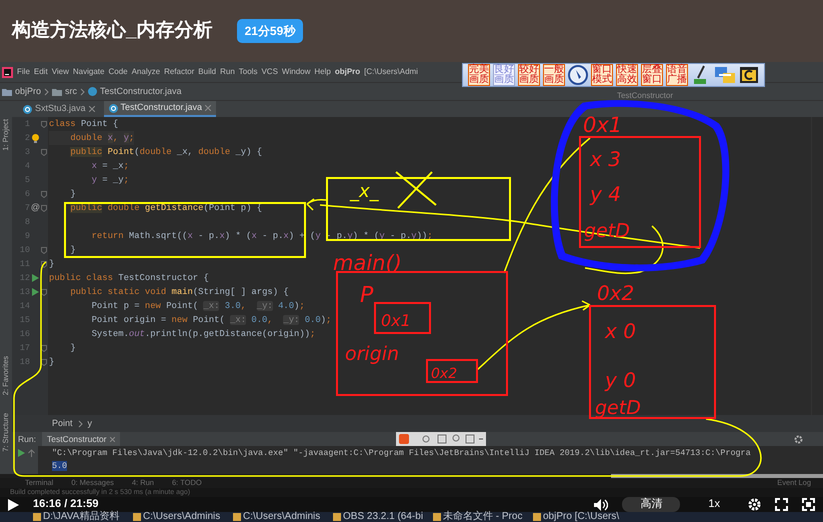  Describe the element at coordinates (620, 380) in the screenshot. I see `handwritten-label: y 0` at that location.